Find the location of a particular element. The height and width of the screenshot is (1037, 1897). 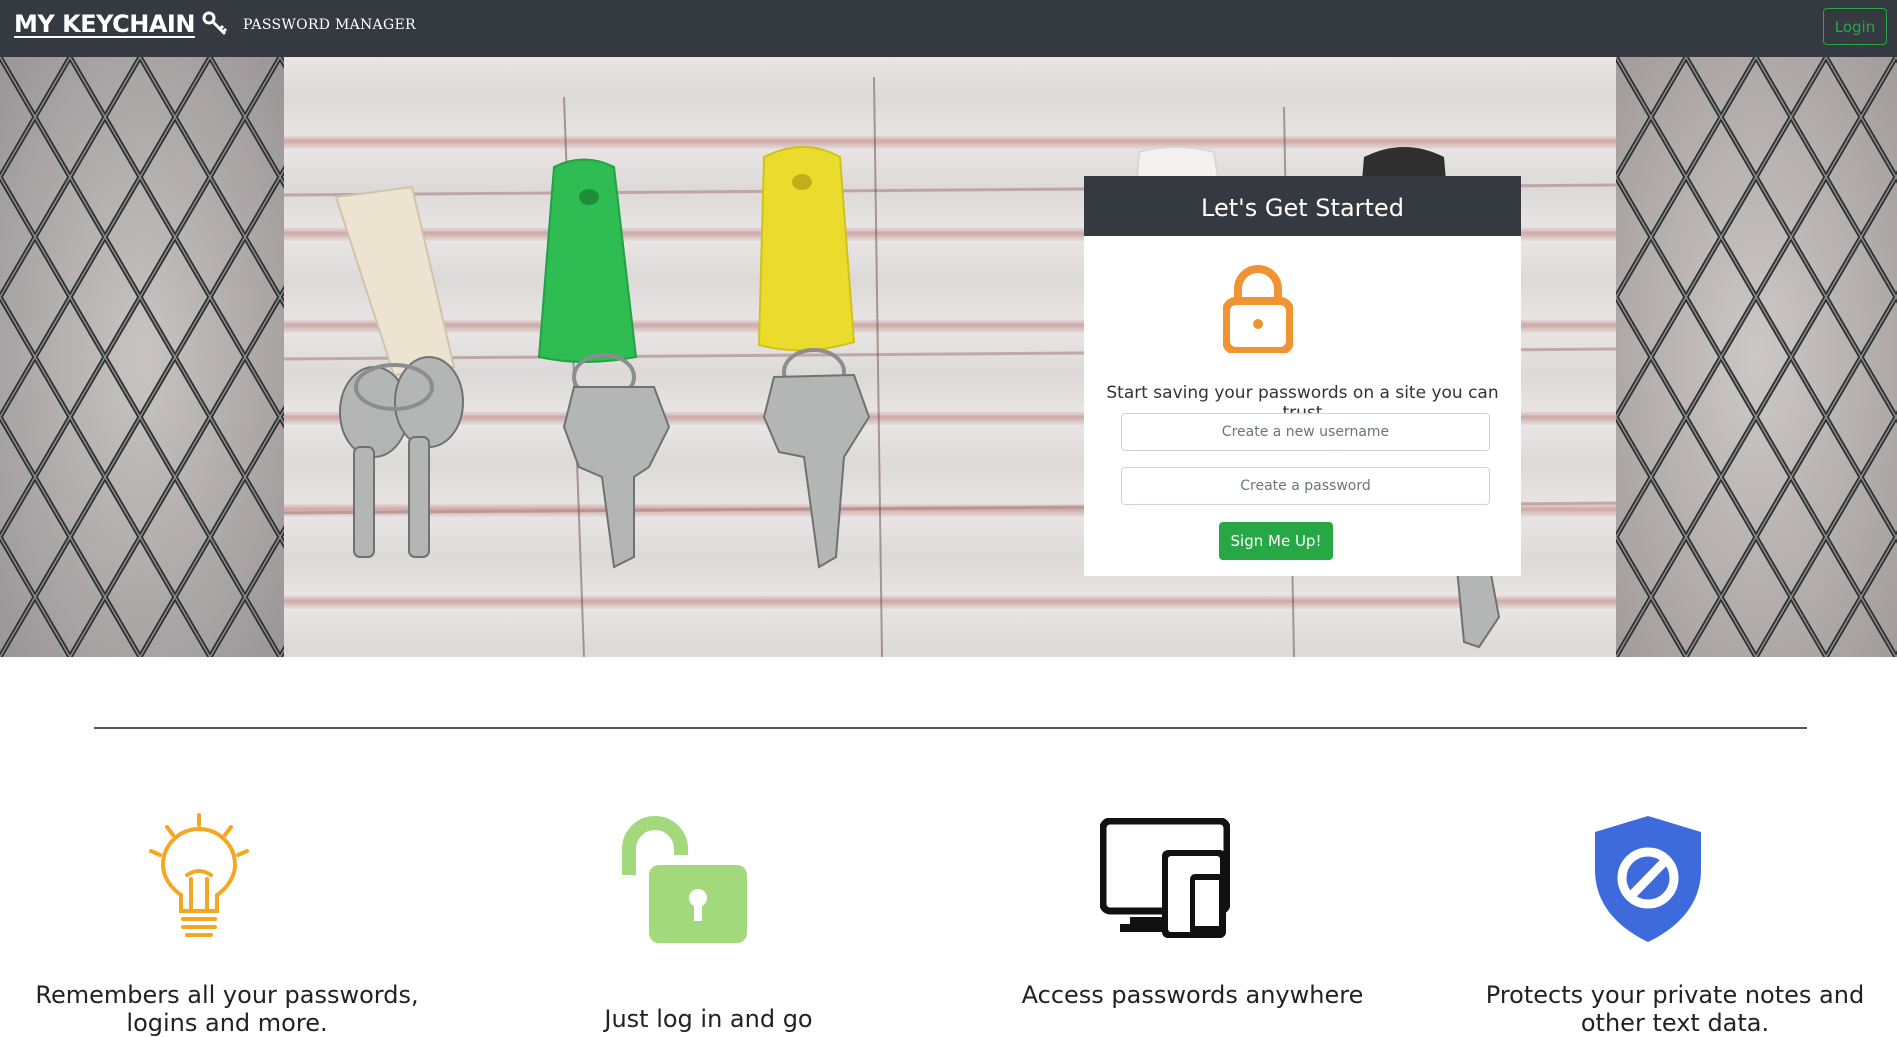

sign-up-button: Sign Me Up! is located at coordinates (1276, 541).